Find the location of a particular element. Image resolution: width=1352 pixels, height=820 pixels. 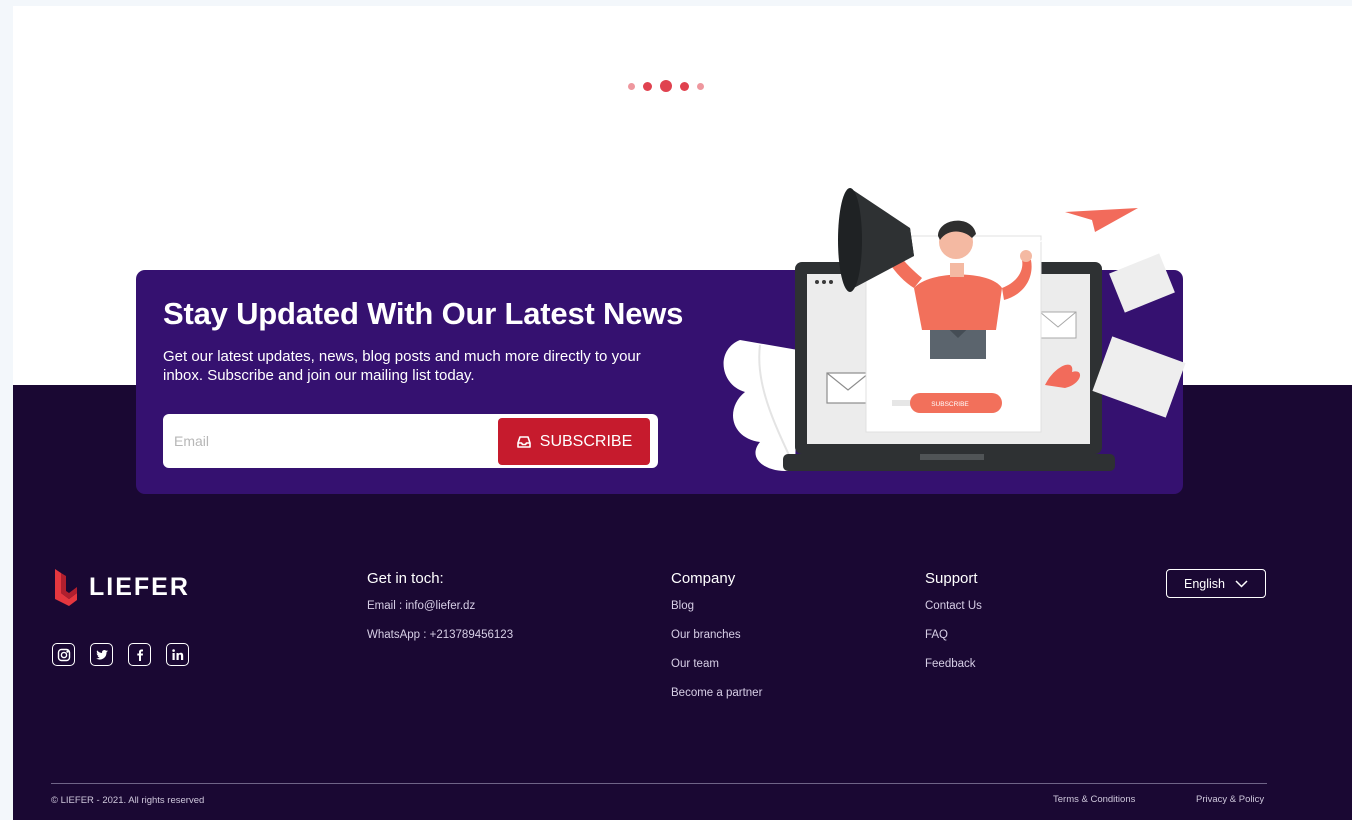

brand-logo: LIEFER is located at coordinates (120, 587).